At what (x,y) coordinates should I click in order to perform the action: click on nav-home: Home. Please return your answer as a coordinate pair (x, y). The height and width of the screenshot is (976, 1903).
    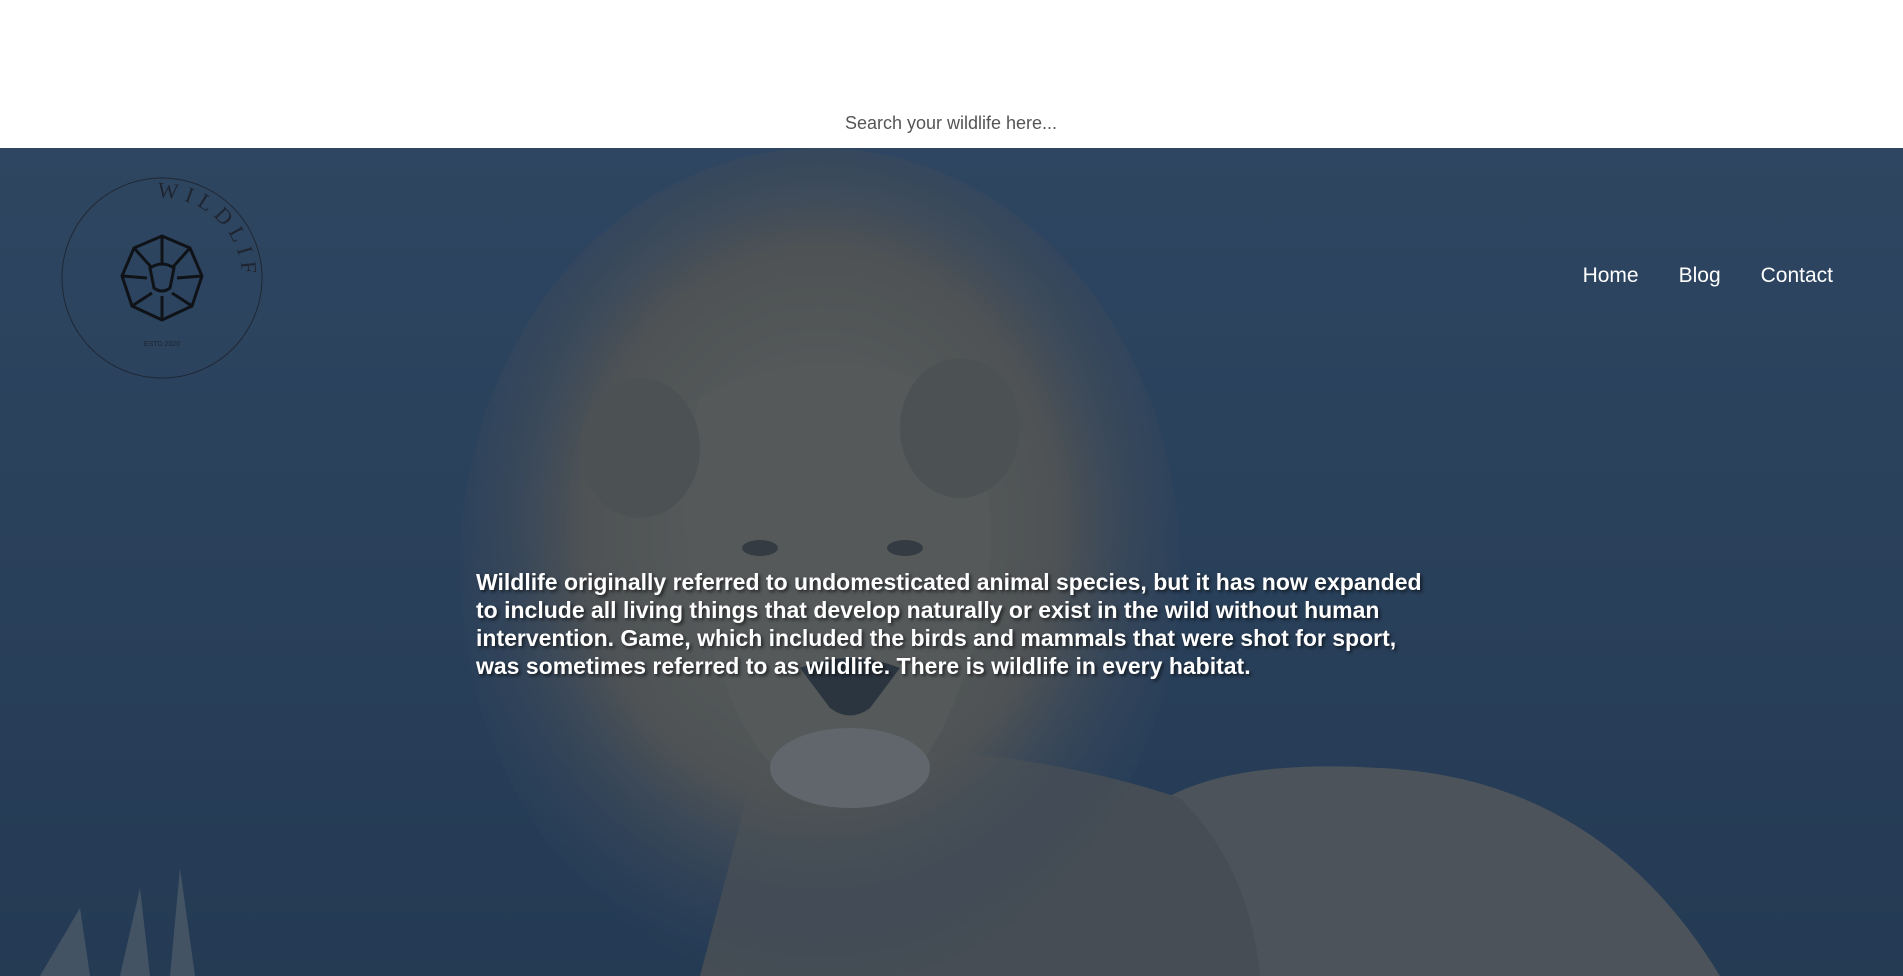
    Looking at the image, I should click on (1611, 276).